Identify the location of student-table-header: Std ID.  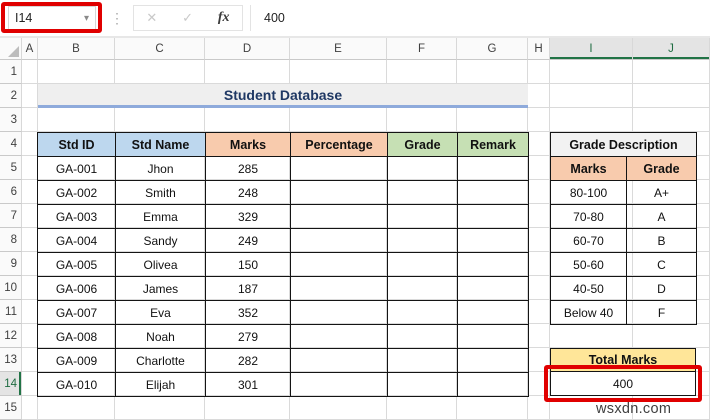
(76, 144).